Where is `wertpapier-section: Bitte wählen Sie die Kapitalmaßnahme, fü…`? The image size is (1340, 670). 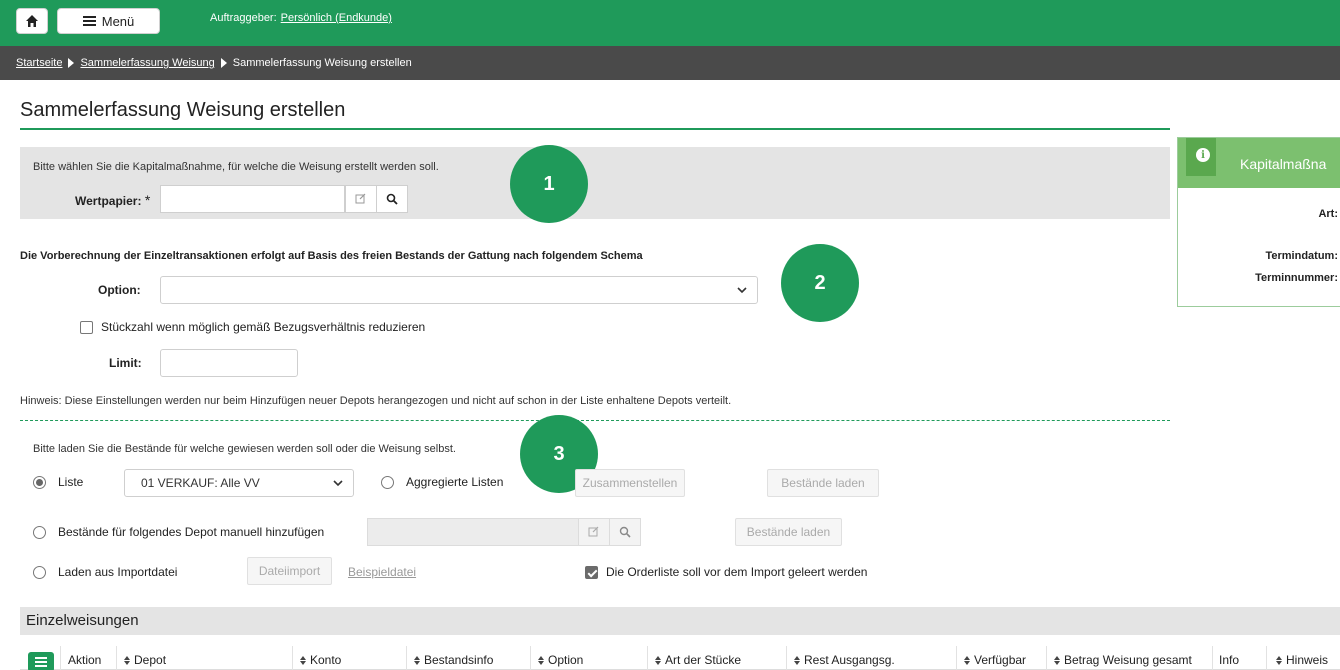 wertpapier-section: Bitte wählen Sie die Kapitalmaßnahme, fü… is located at coordinates (595, 183).